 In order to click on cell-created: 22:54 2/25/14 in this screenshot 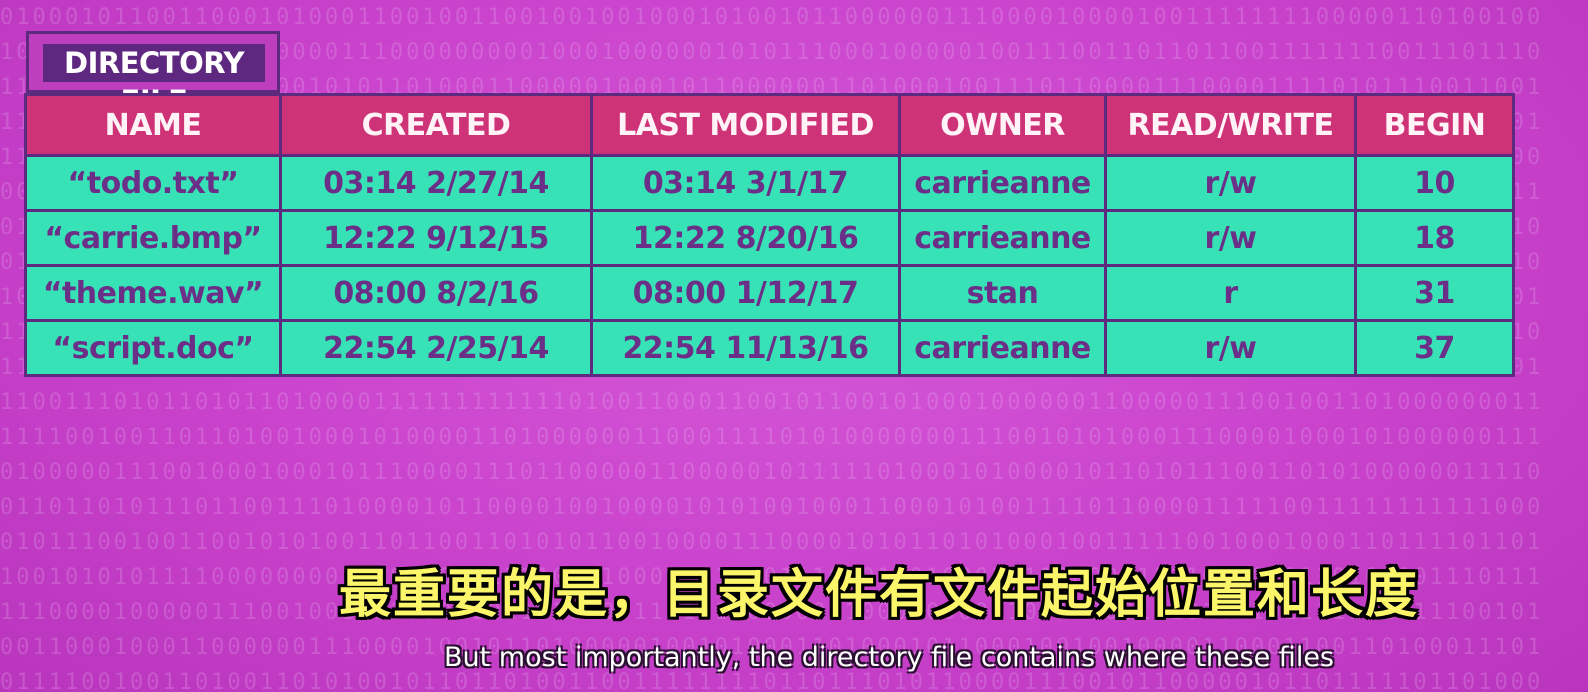, I will do `click(436, 348)`.